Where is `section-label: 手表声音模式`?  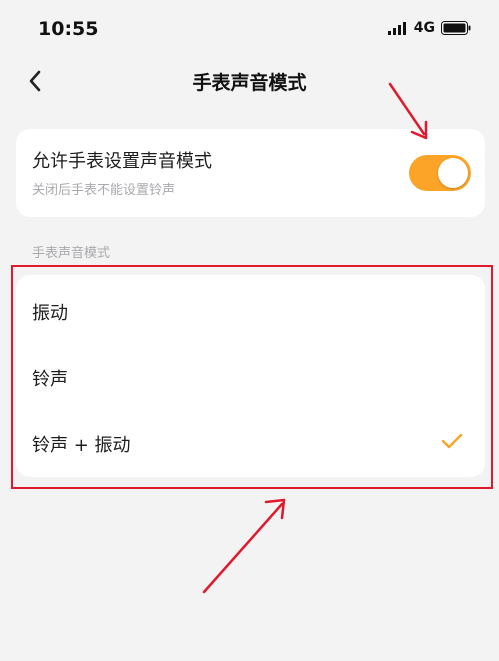
section-label: 手表声音模式 is located at coordinates (71, 253).